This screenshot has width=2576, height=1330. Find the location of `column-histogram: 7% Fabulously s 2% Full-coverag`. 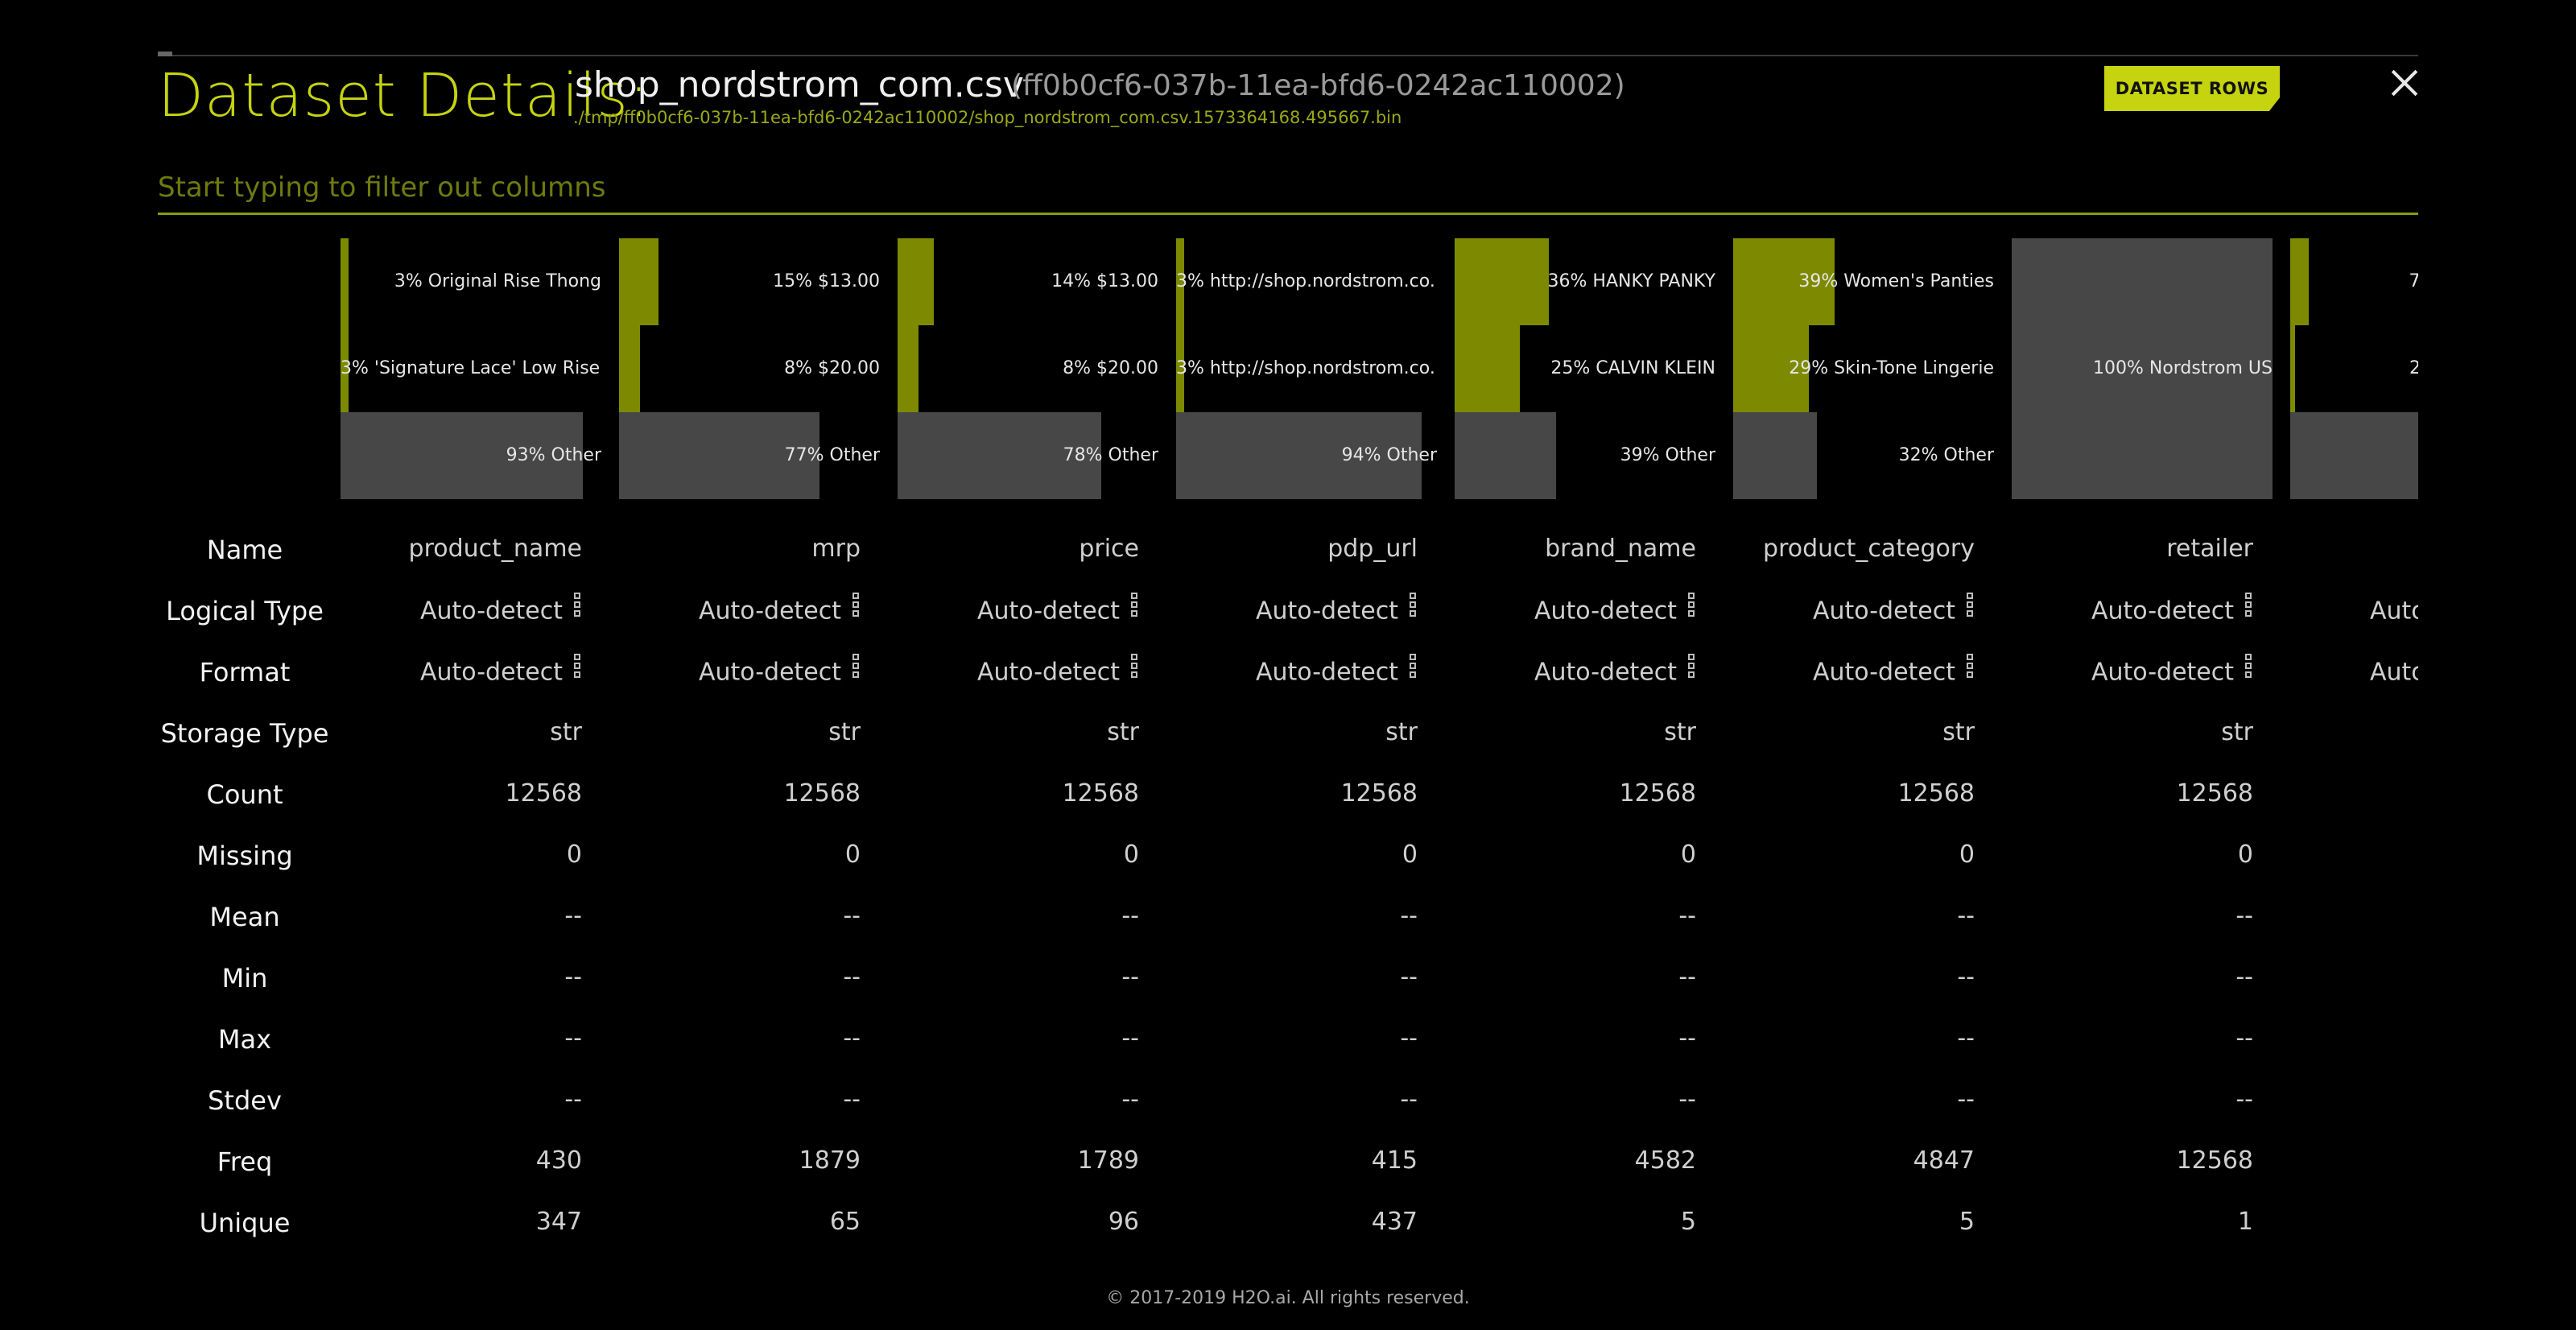

column-histogram: 7% Fabulously s 2% Full-coverag is located at coordinates (2354, 368).